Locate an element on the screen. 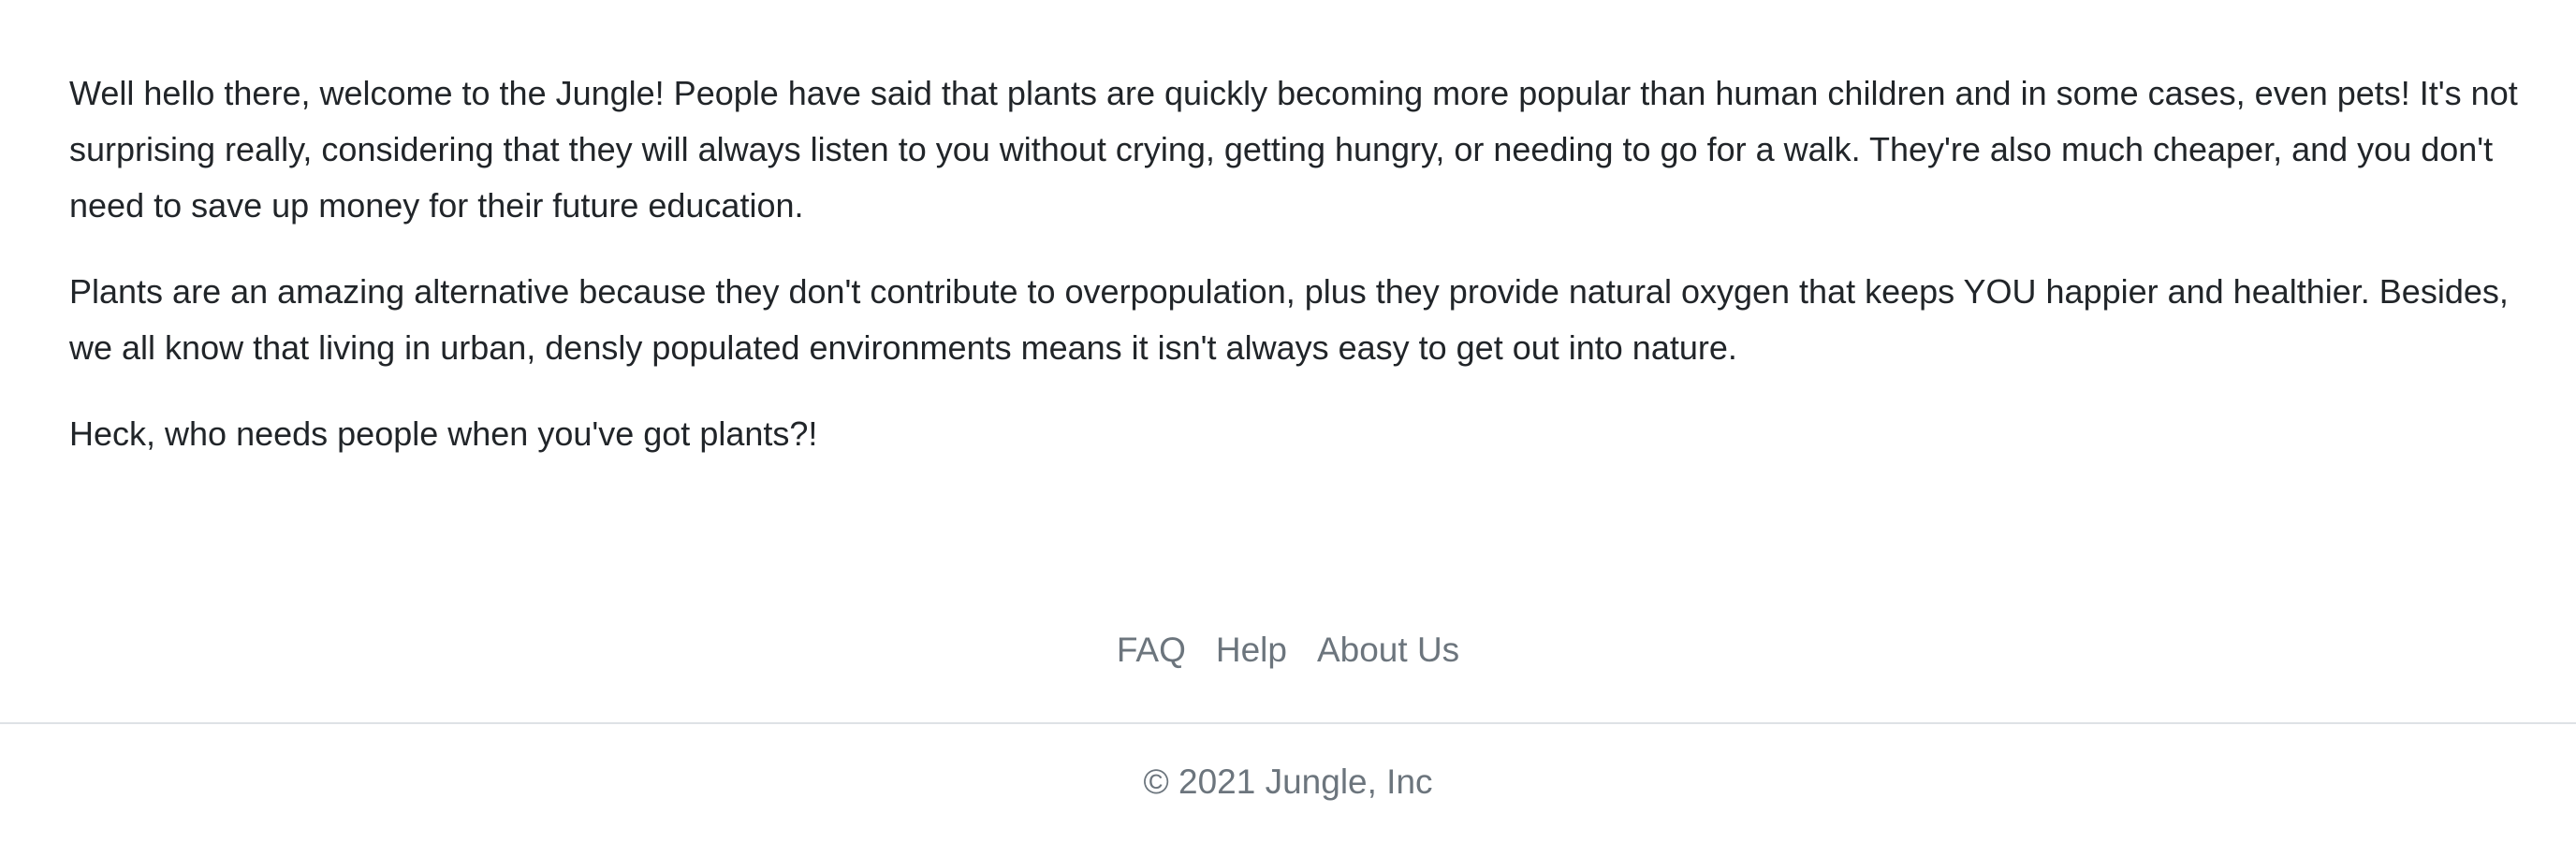  footer-link-about-us: About Us is located at coordinates (1388, 650).